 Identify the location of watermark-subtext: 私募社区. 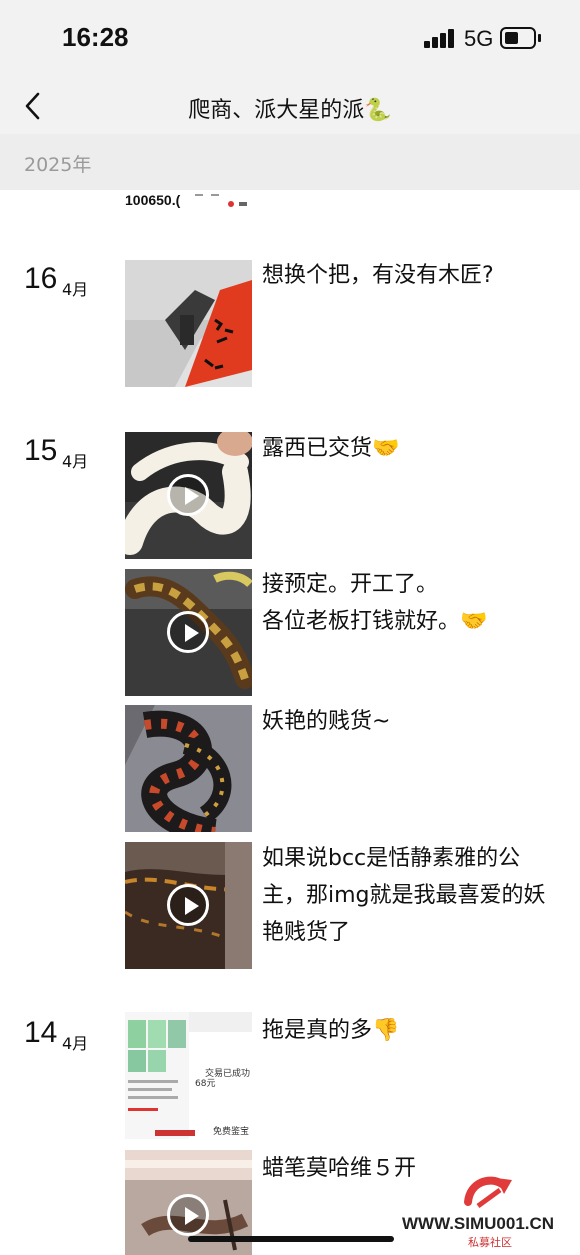
(490, 1242).